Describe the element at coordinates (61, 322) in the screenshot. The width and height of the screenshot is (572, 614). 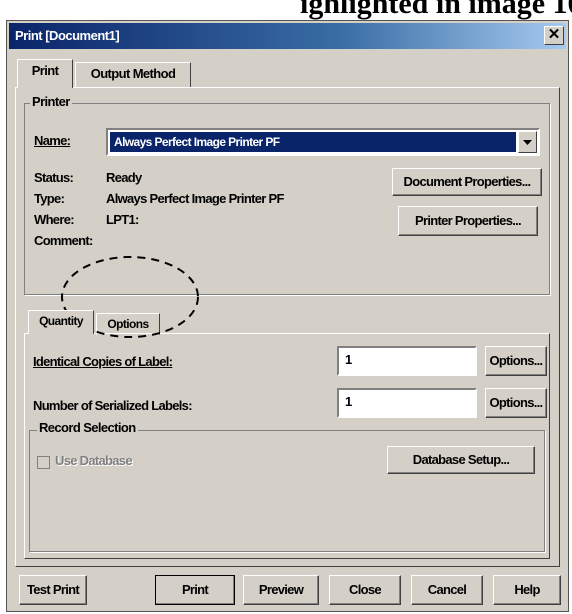
I see `tab-quantity: Quantity` at that location.